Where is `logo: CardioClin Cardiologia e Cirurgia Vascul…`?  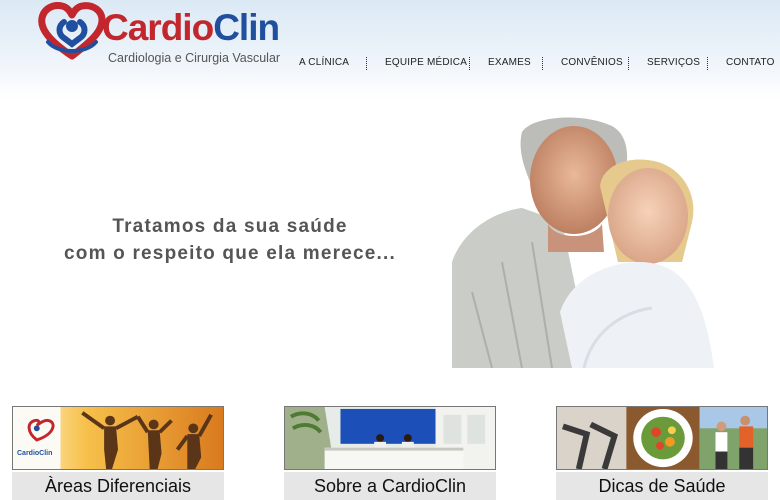 logo: CardioClin Cardiologia e Cirurgia Vascul… is located at coordinates (168, 36).